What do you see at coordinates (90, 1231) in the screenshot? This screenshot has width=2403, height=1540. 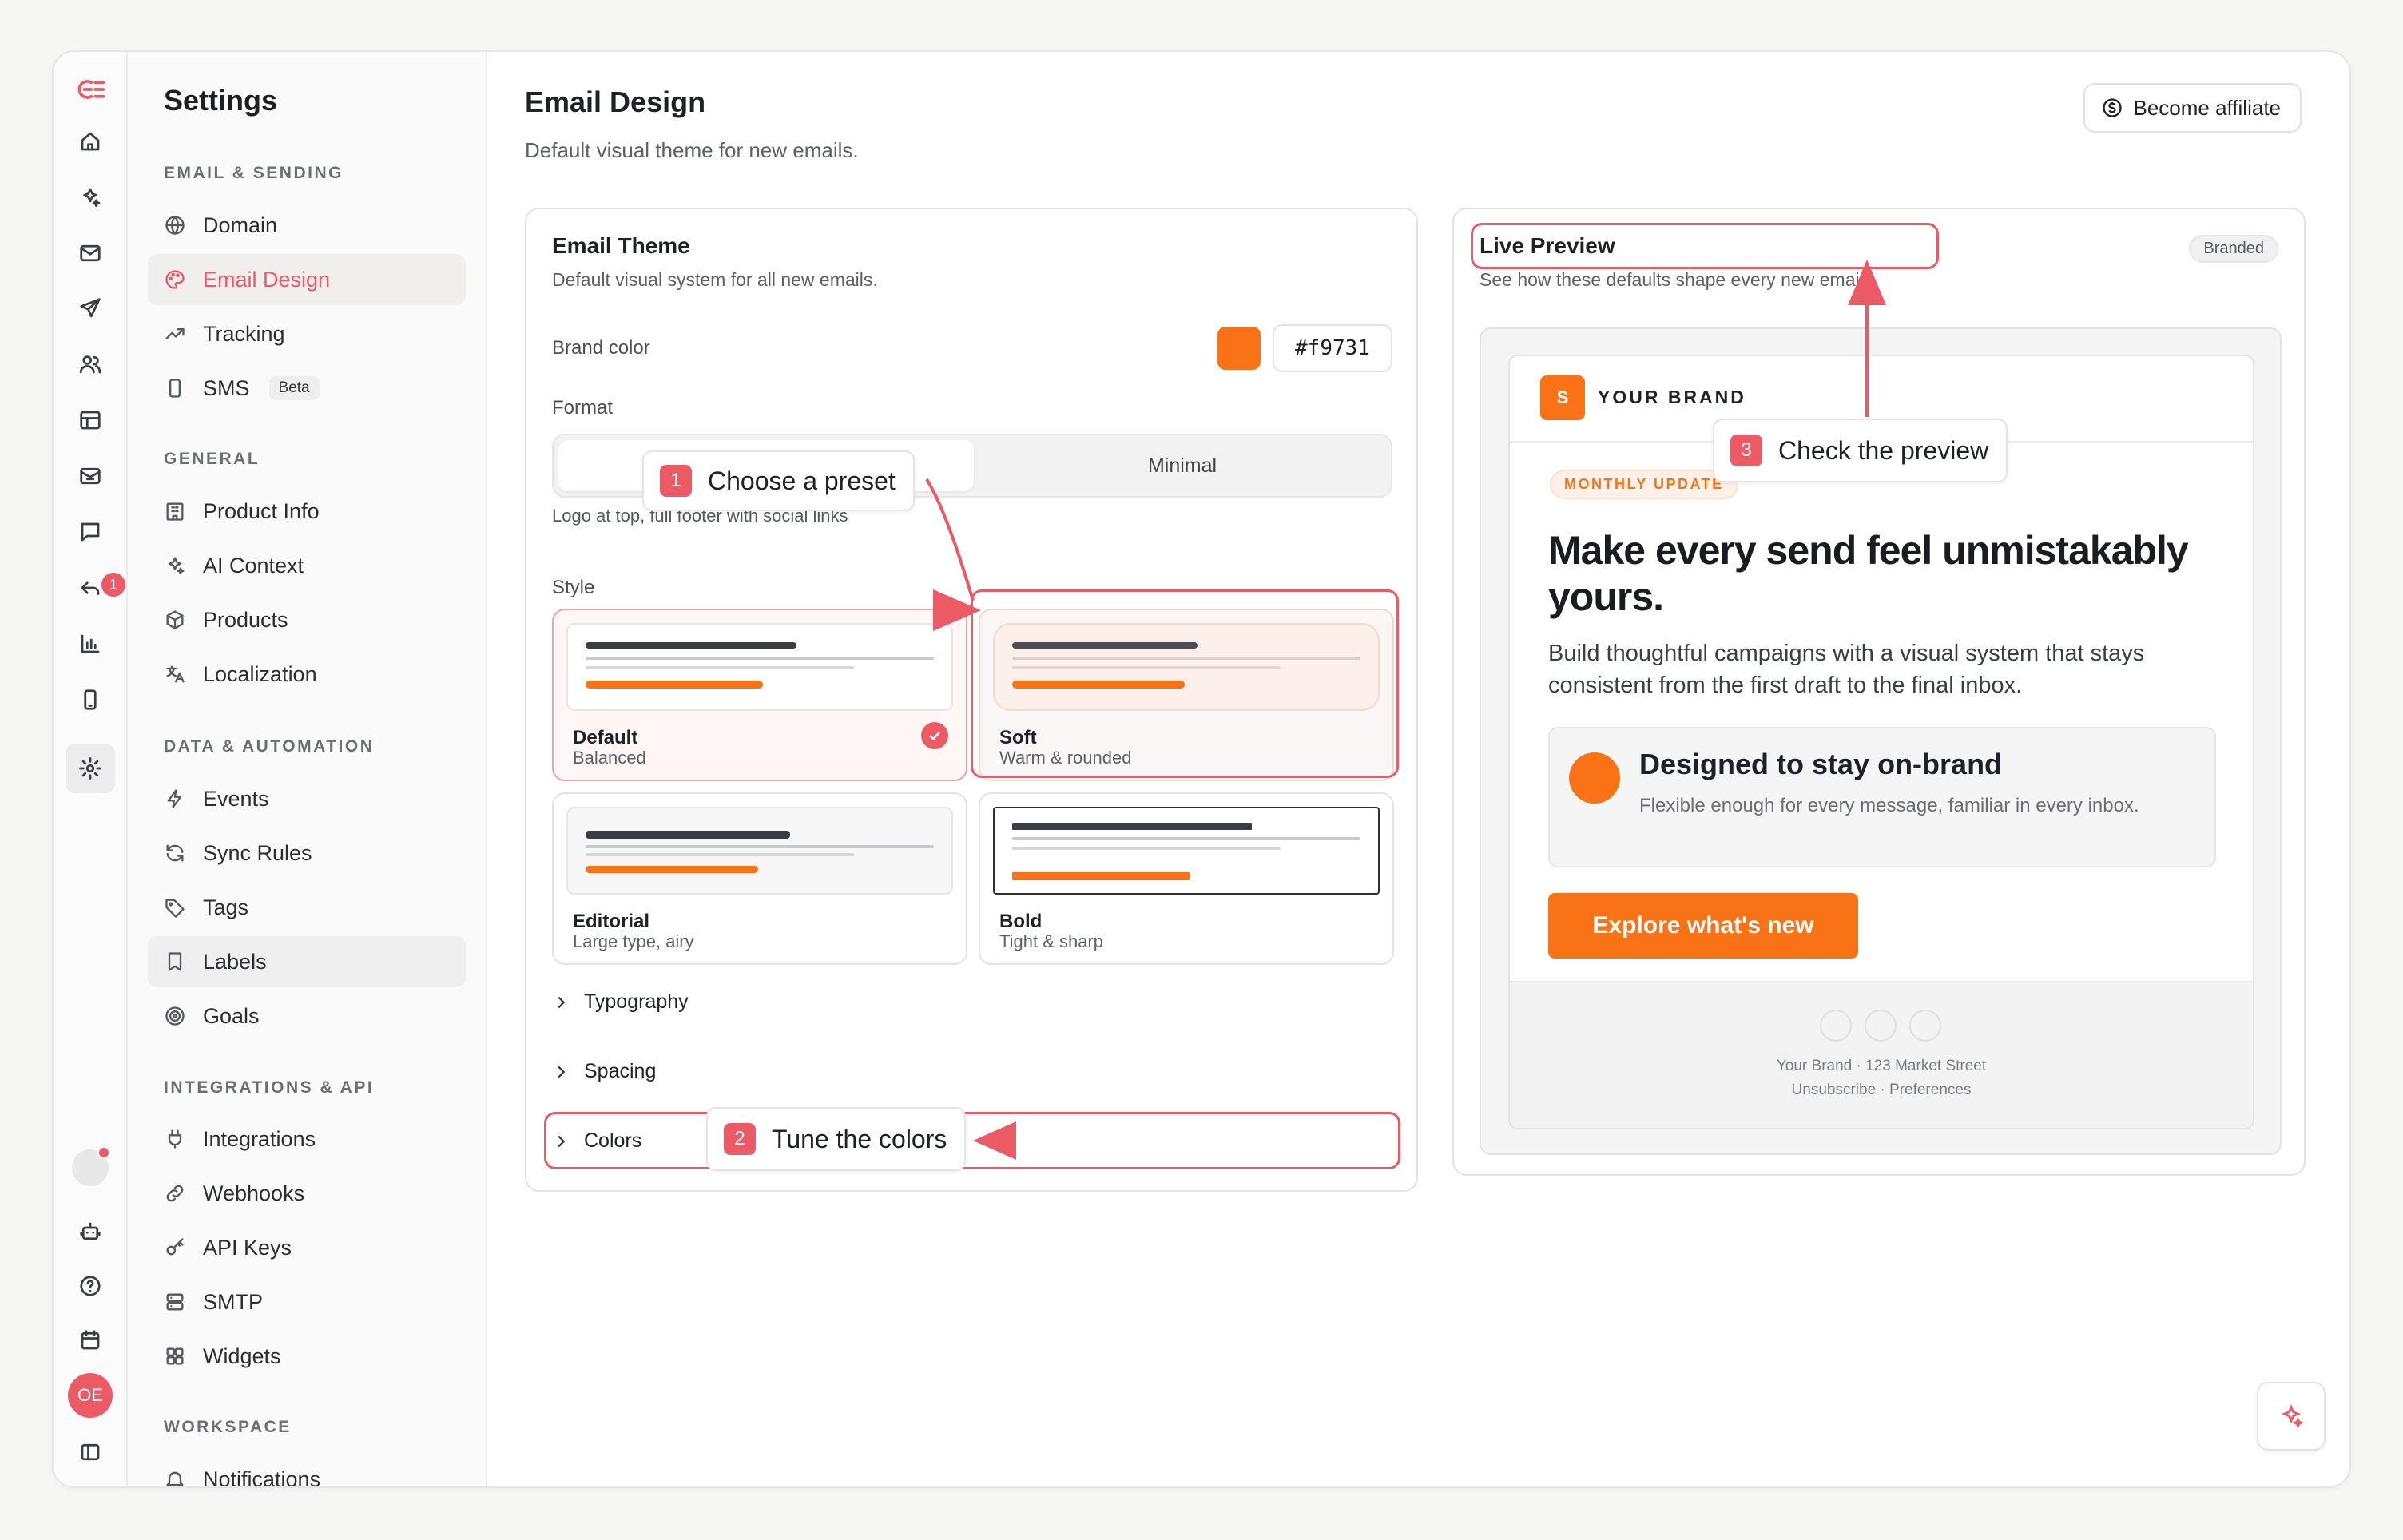 I see `bot-icon` at bounding box center [90, 1231].